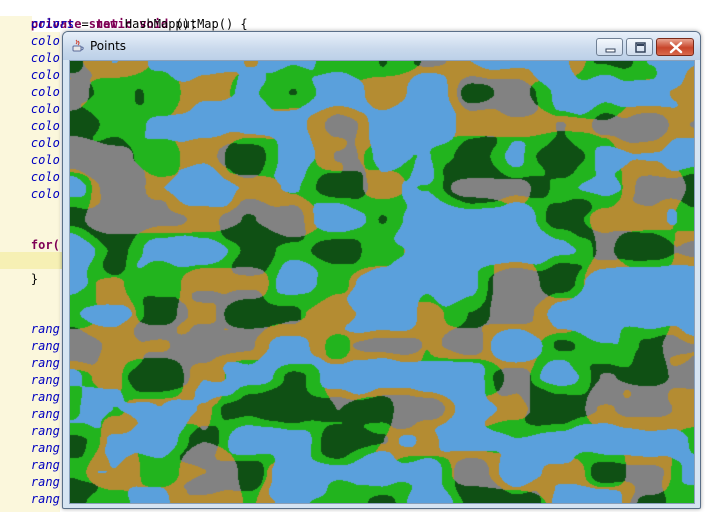  I want to click on window-titlebar: Points, so click(381, 46).